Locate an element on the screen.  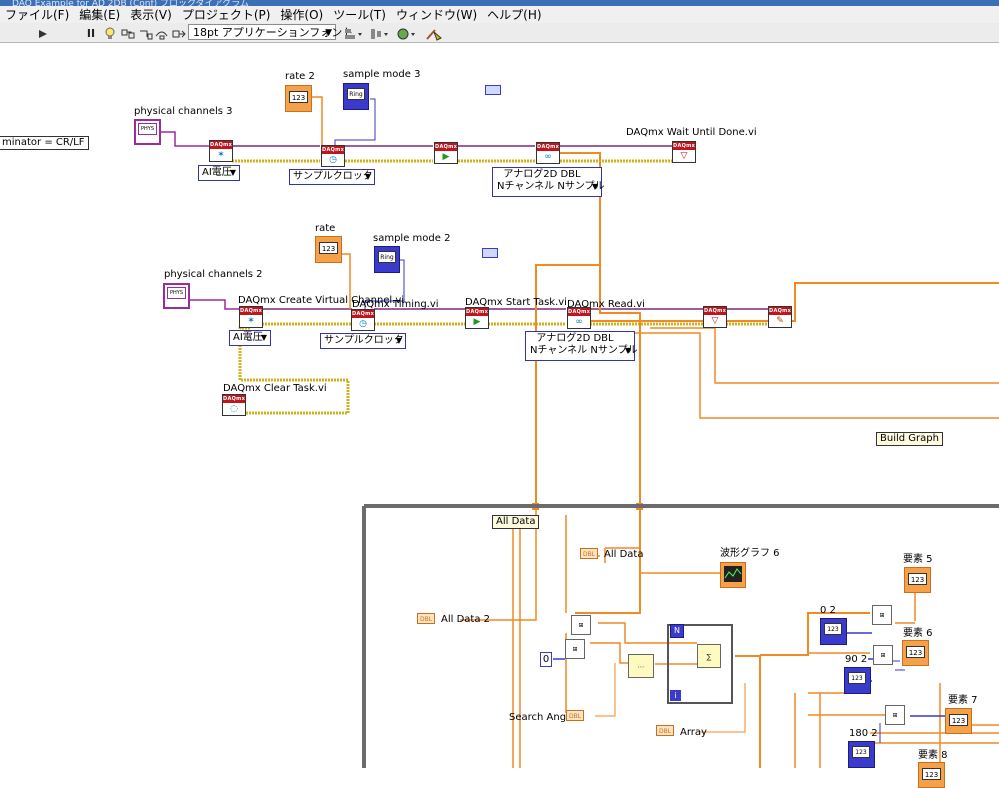
distribute-icon is located at coordinates (379, 33).